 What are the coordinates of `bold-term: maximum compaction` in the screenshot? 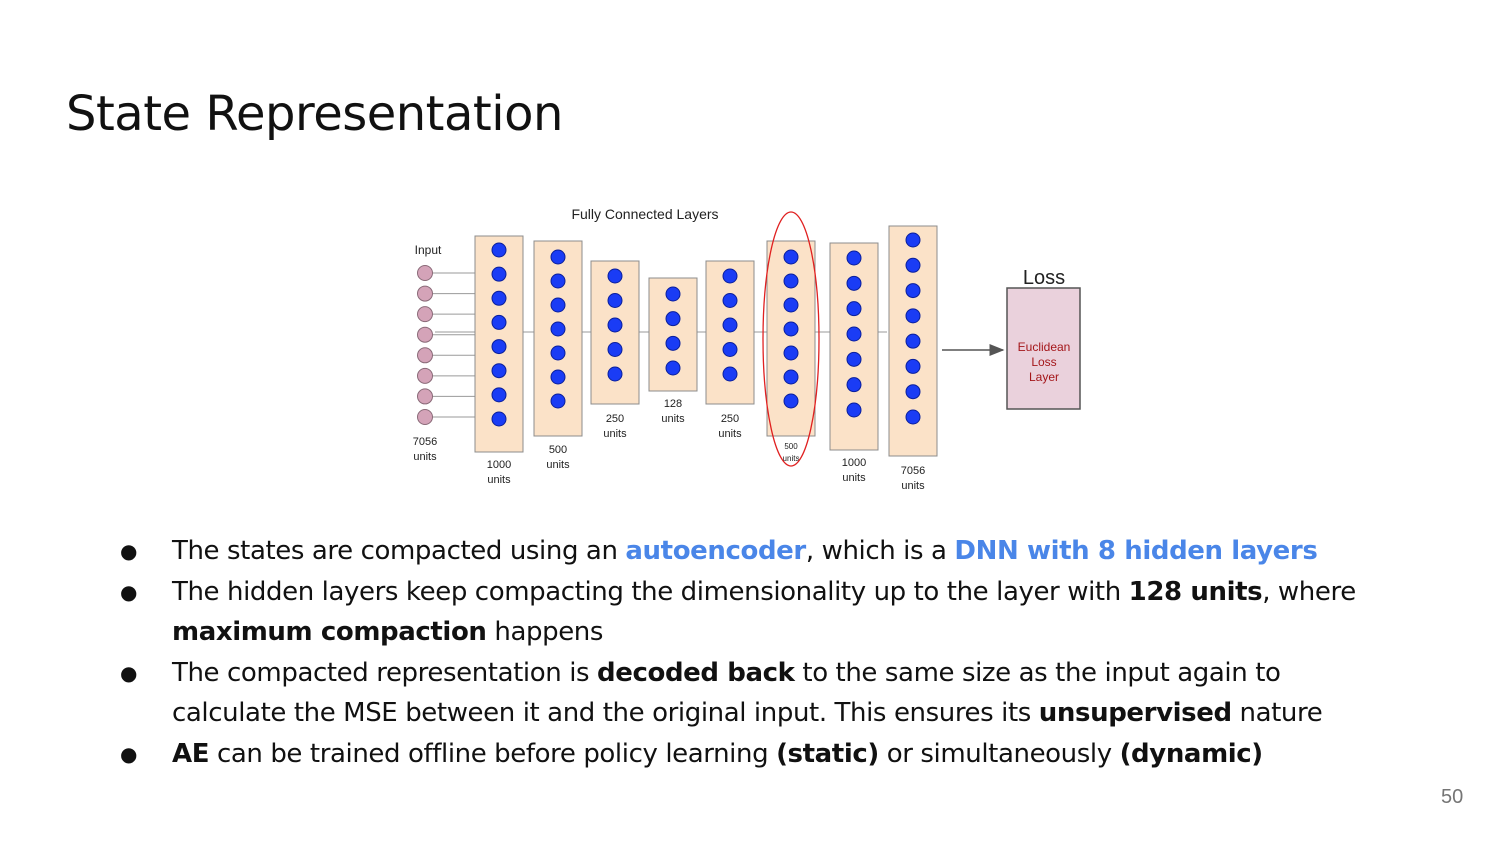 It's located at (329, 632).